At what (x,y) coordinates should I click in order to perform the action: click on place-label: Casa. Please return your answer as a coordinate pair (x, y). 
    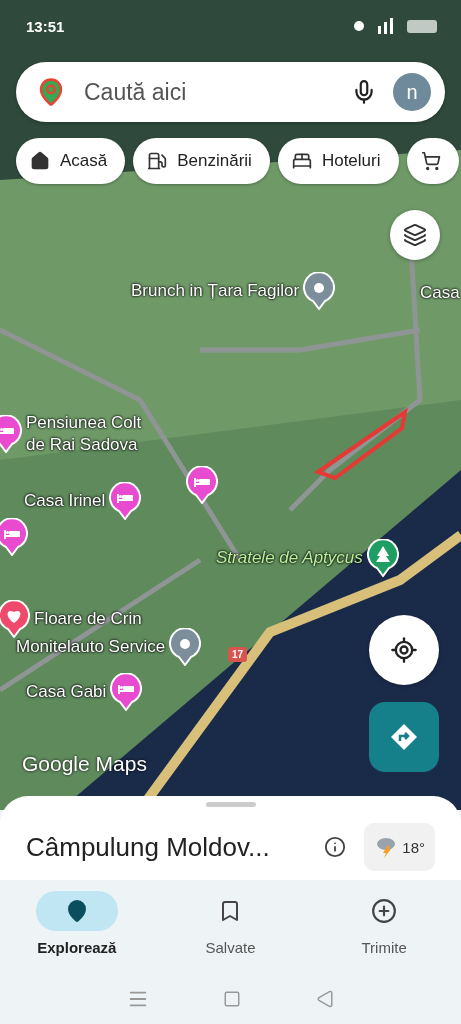
    Looking at the image, I should click on (440, 293).